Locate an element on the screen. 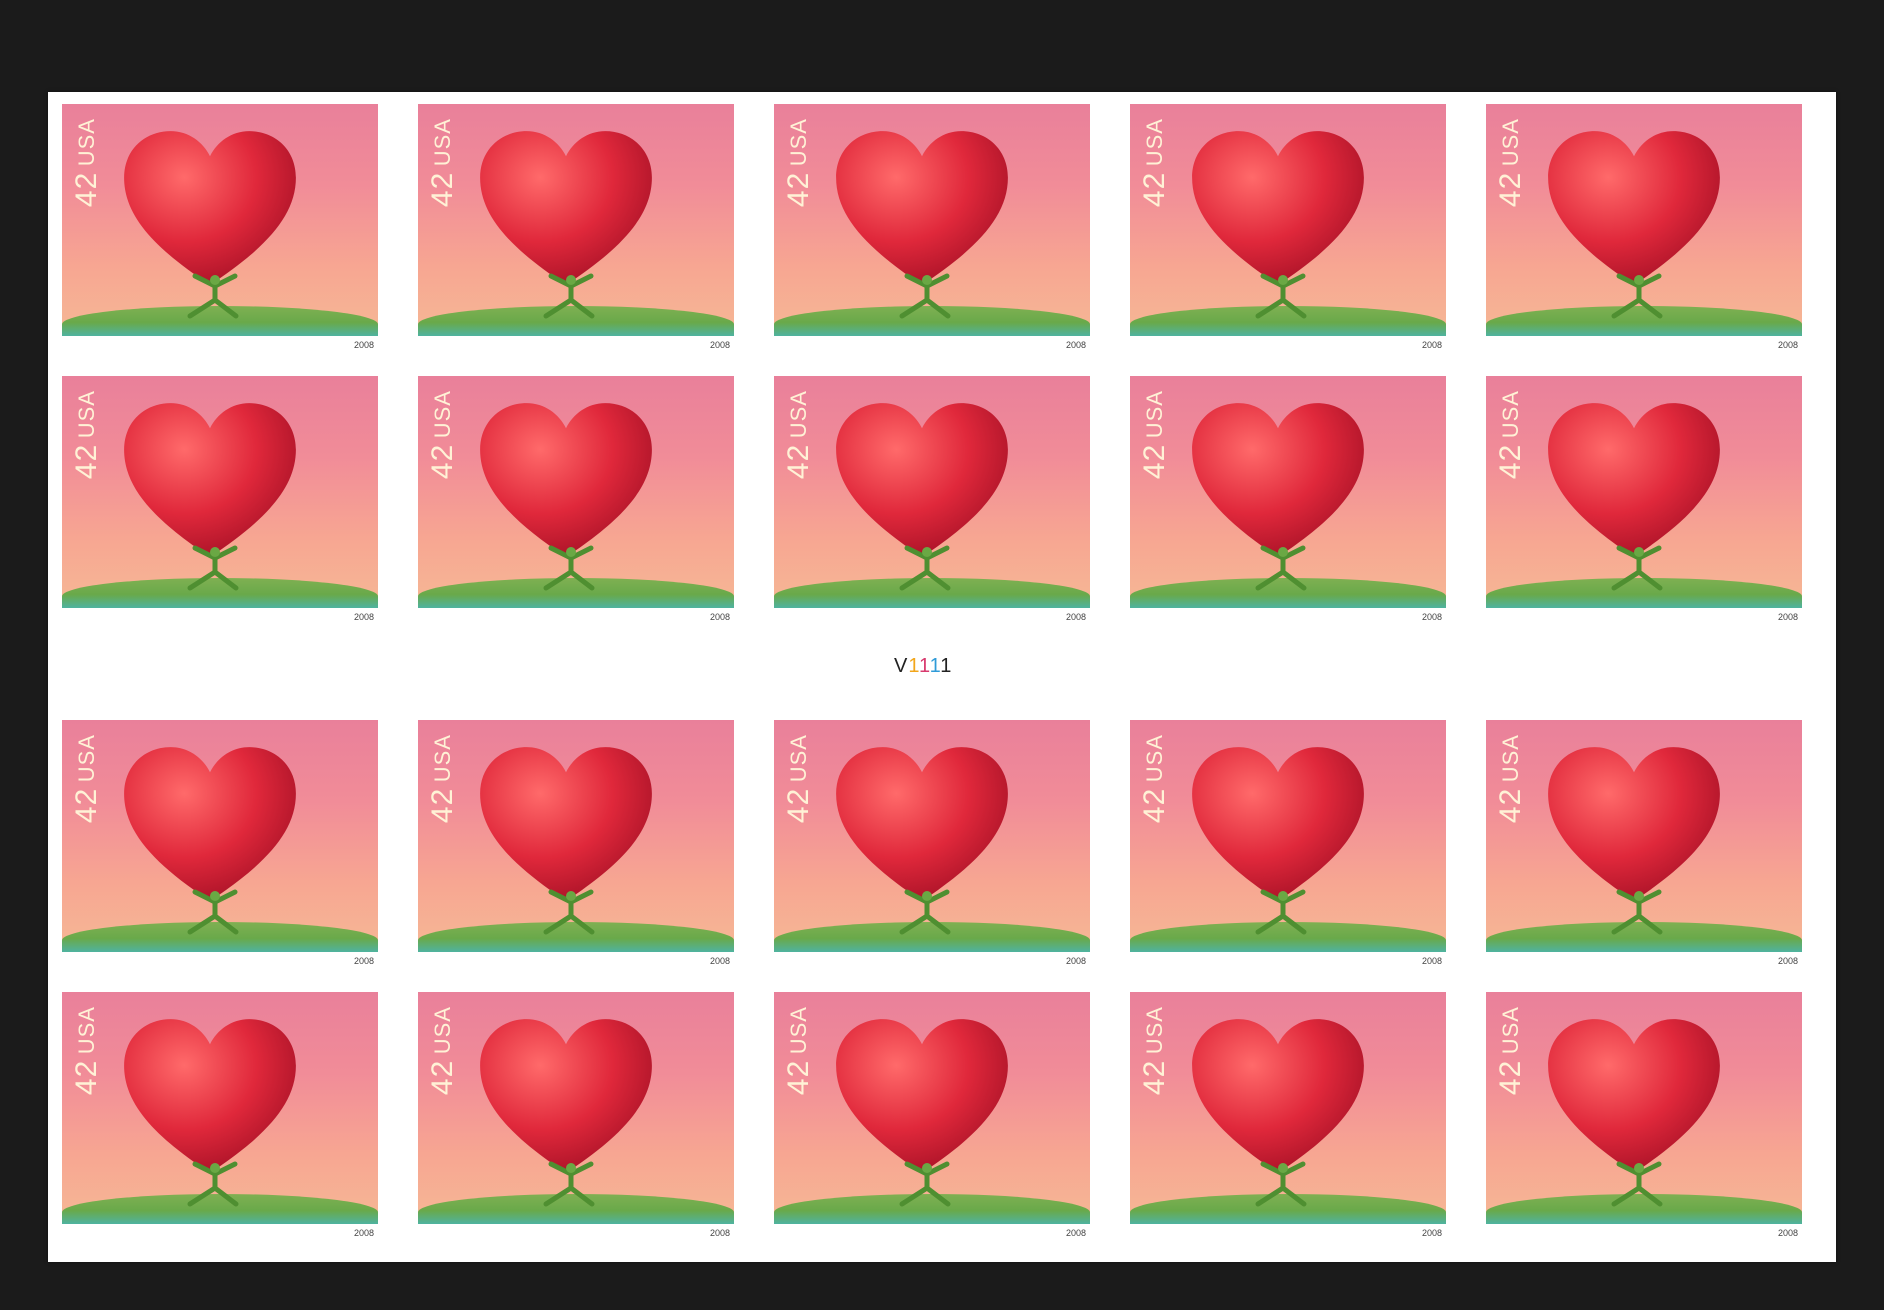 The image size is (1884, 1310). plate-prefix: V is located at coordinates (901, 666).